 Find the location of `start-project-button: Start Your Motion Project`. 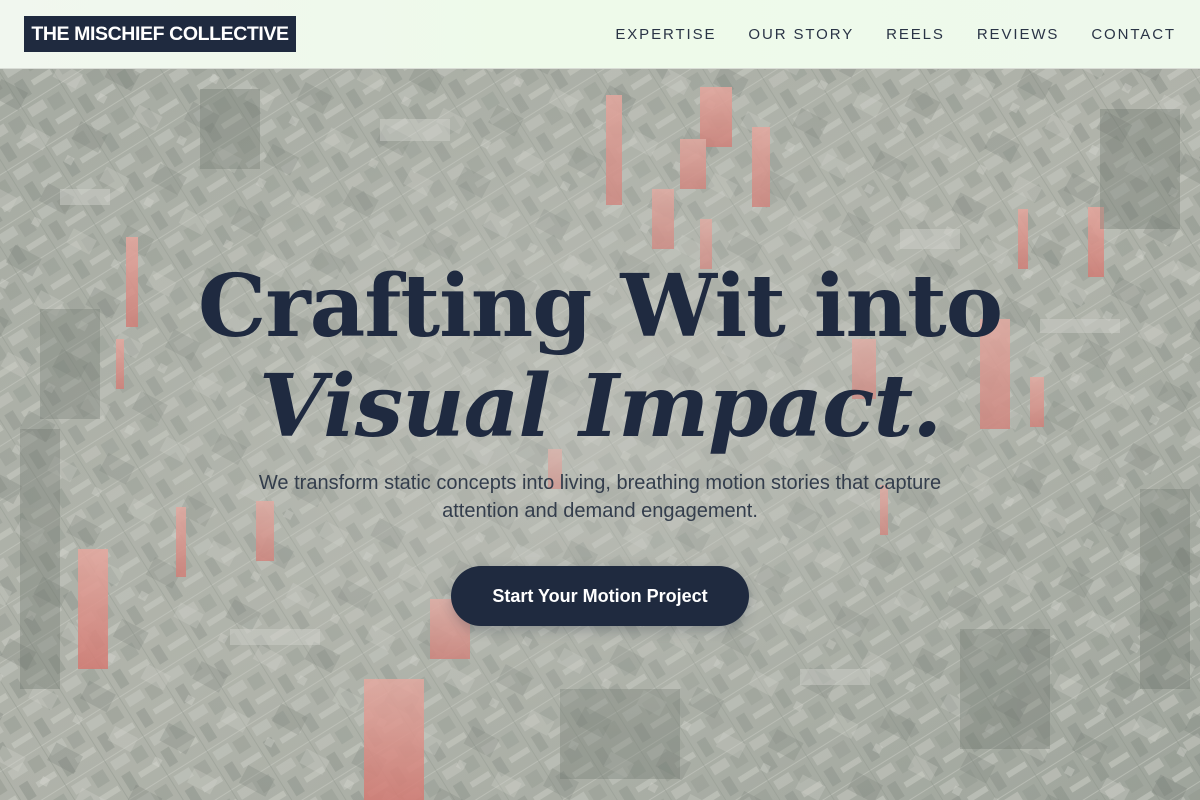

start-project-button: Start Your Motion Project is located at coordinates (600, 596).